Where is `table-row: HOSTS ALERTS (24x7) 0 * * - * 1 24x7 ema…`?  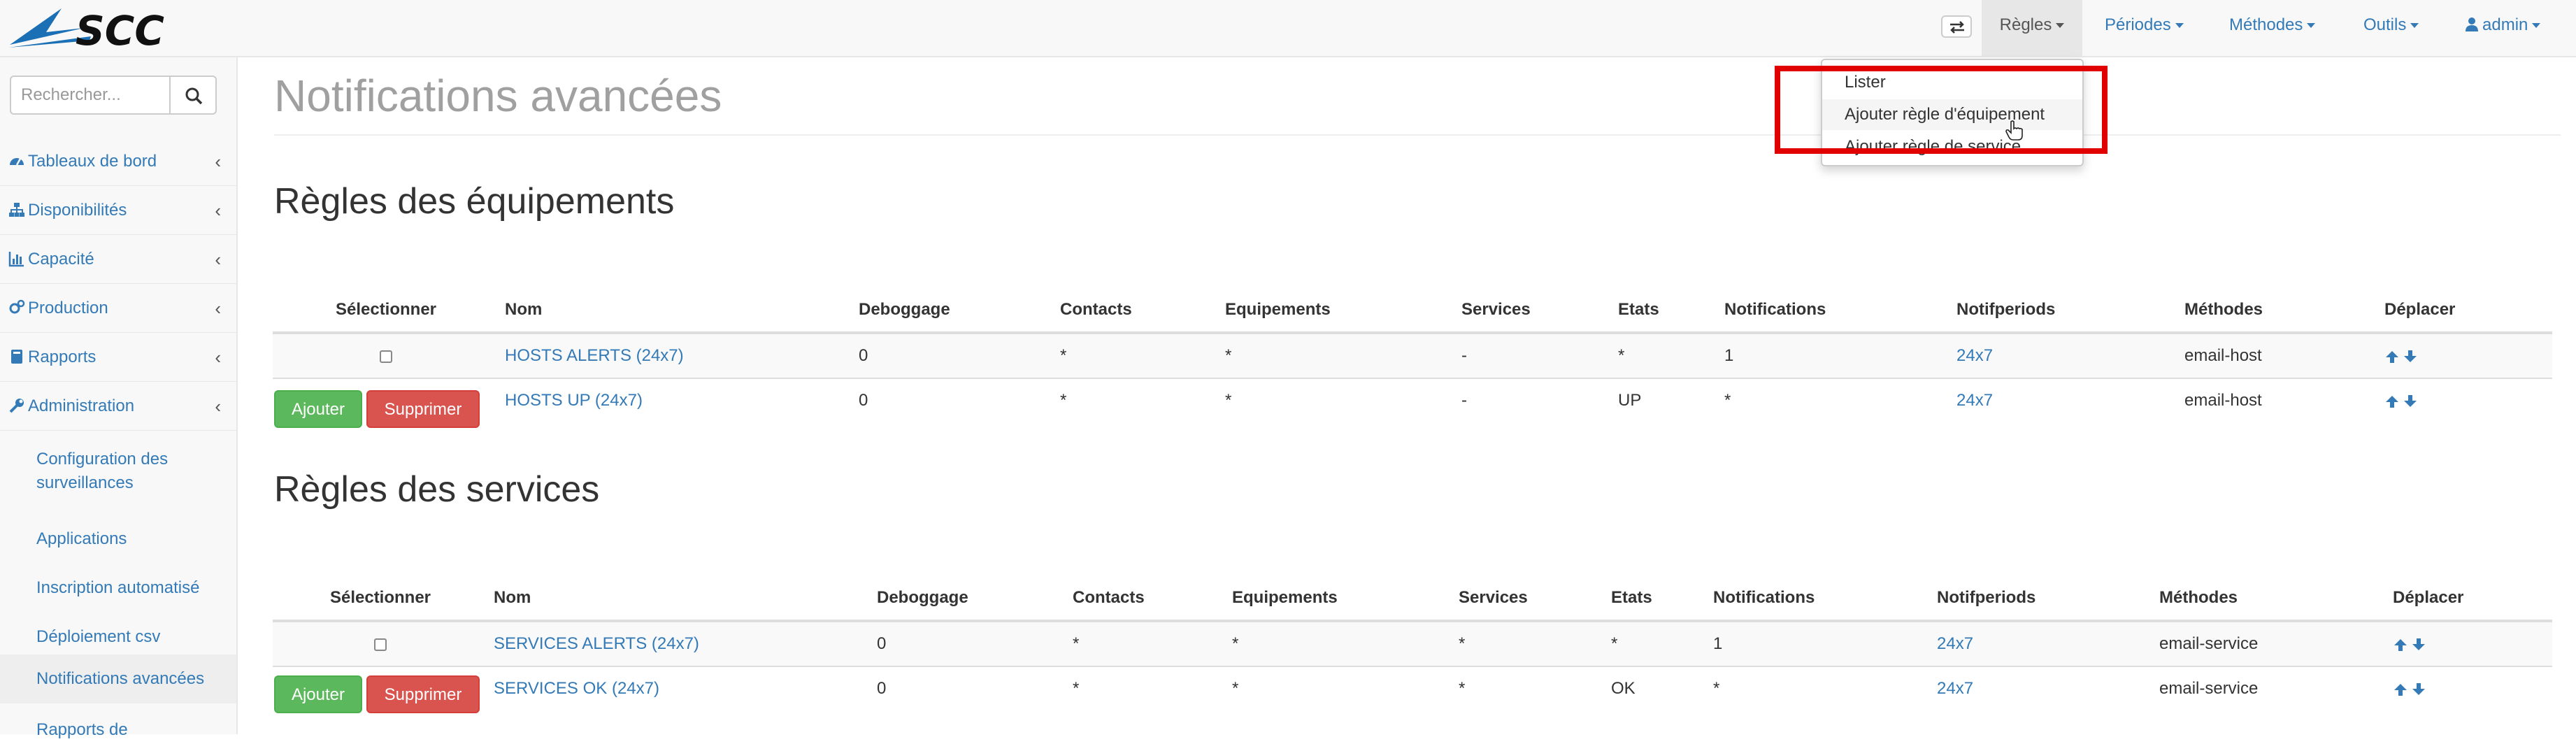 table-row: HOSTS ALERTS (24x7) 0 * * - * 1 24x7 ema… is located at coordinates (1412, 355).